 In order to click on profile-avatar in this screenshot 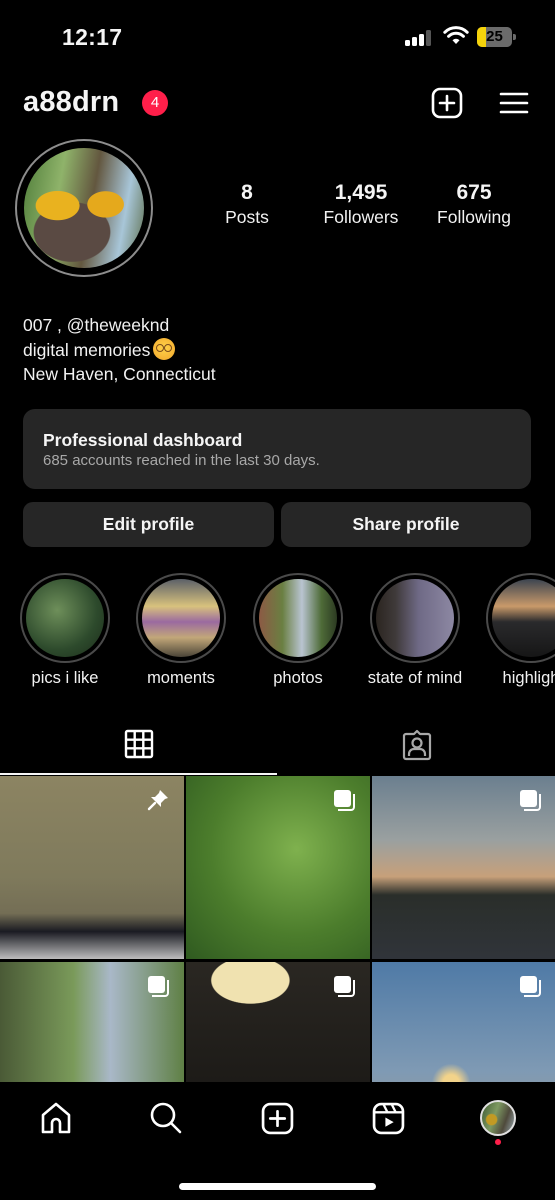, I will do `click(84, 208)`.